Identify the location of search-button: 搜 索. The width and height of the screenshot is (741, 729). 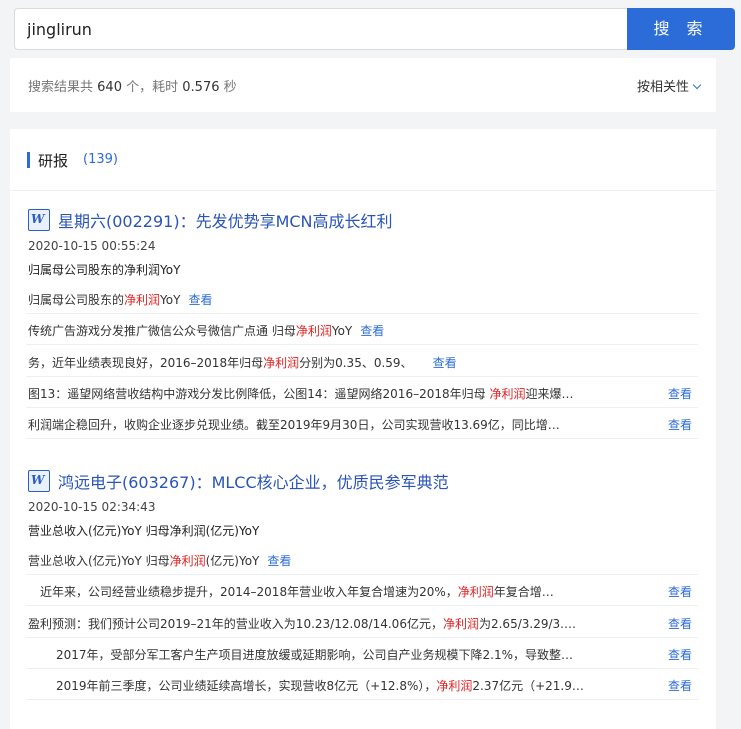
(681, 29).